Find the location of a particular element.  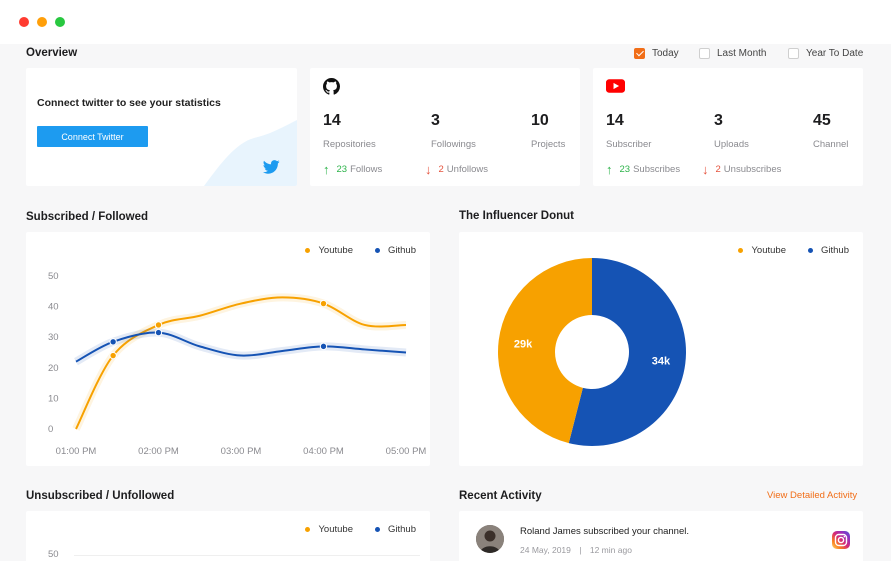

uploads-value: 3 is located at coordinates (718, 120).